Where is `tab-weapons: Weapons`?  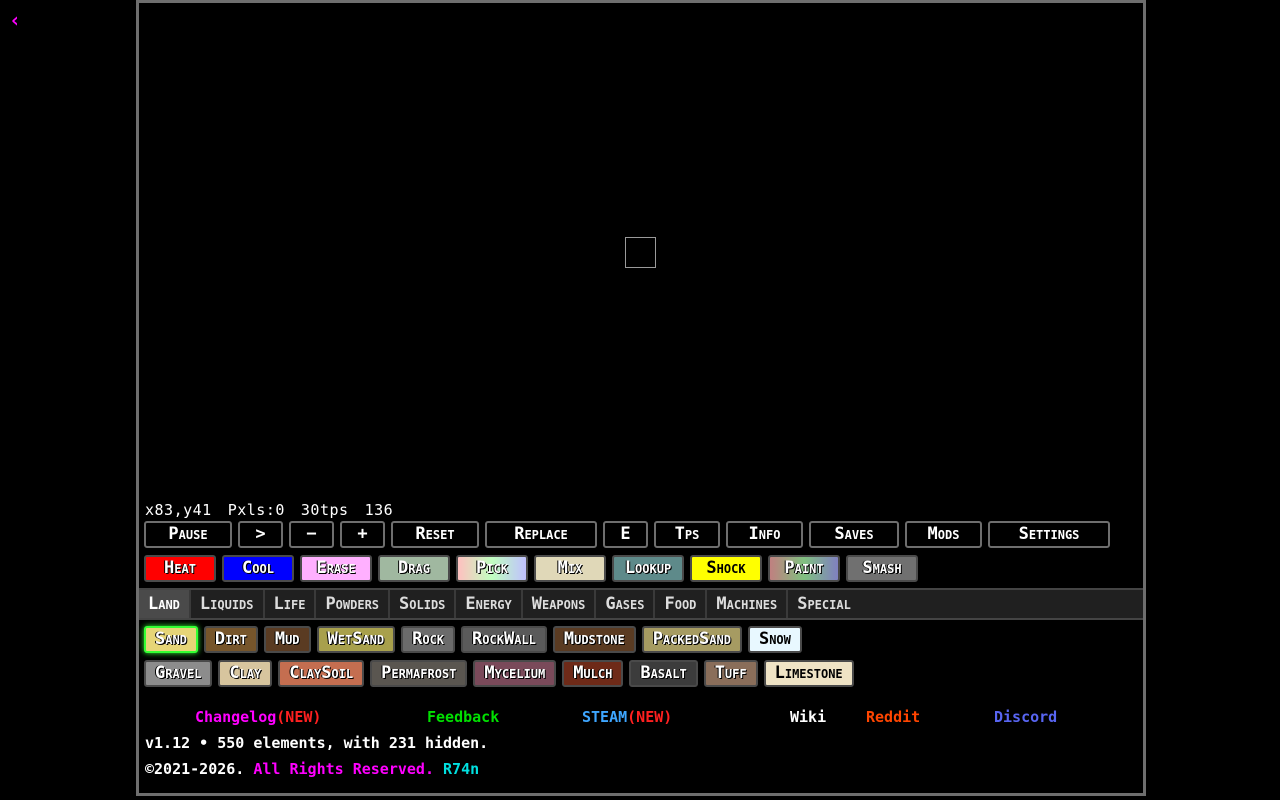
tab-weapons: Weapons is located at coordinates (560, 604).